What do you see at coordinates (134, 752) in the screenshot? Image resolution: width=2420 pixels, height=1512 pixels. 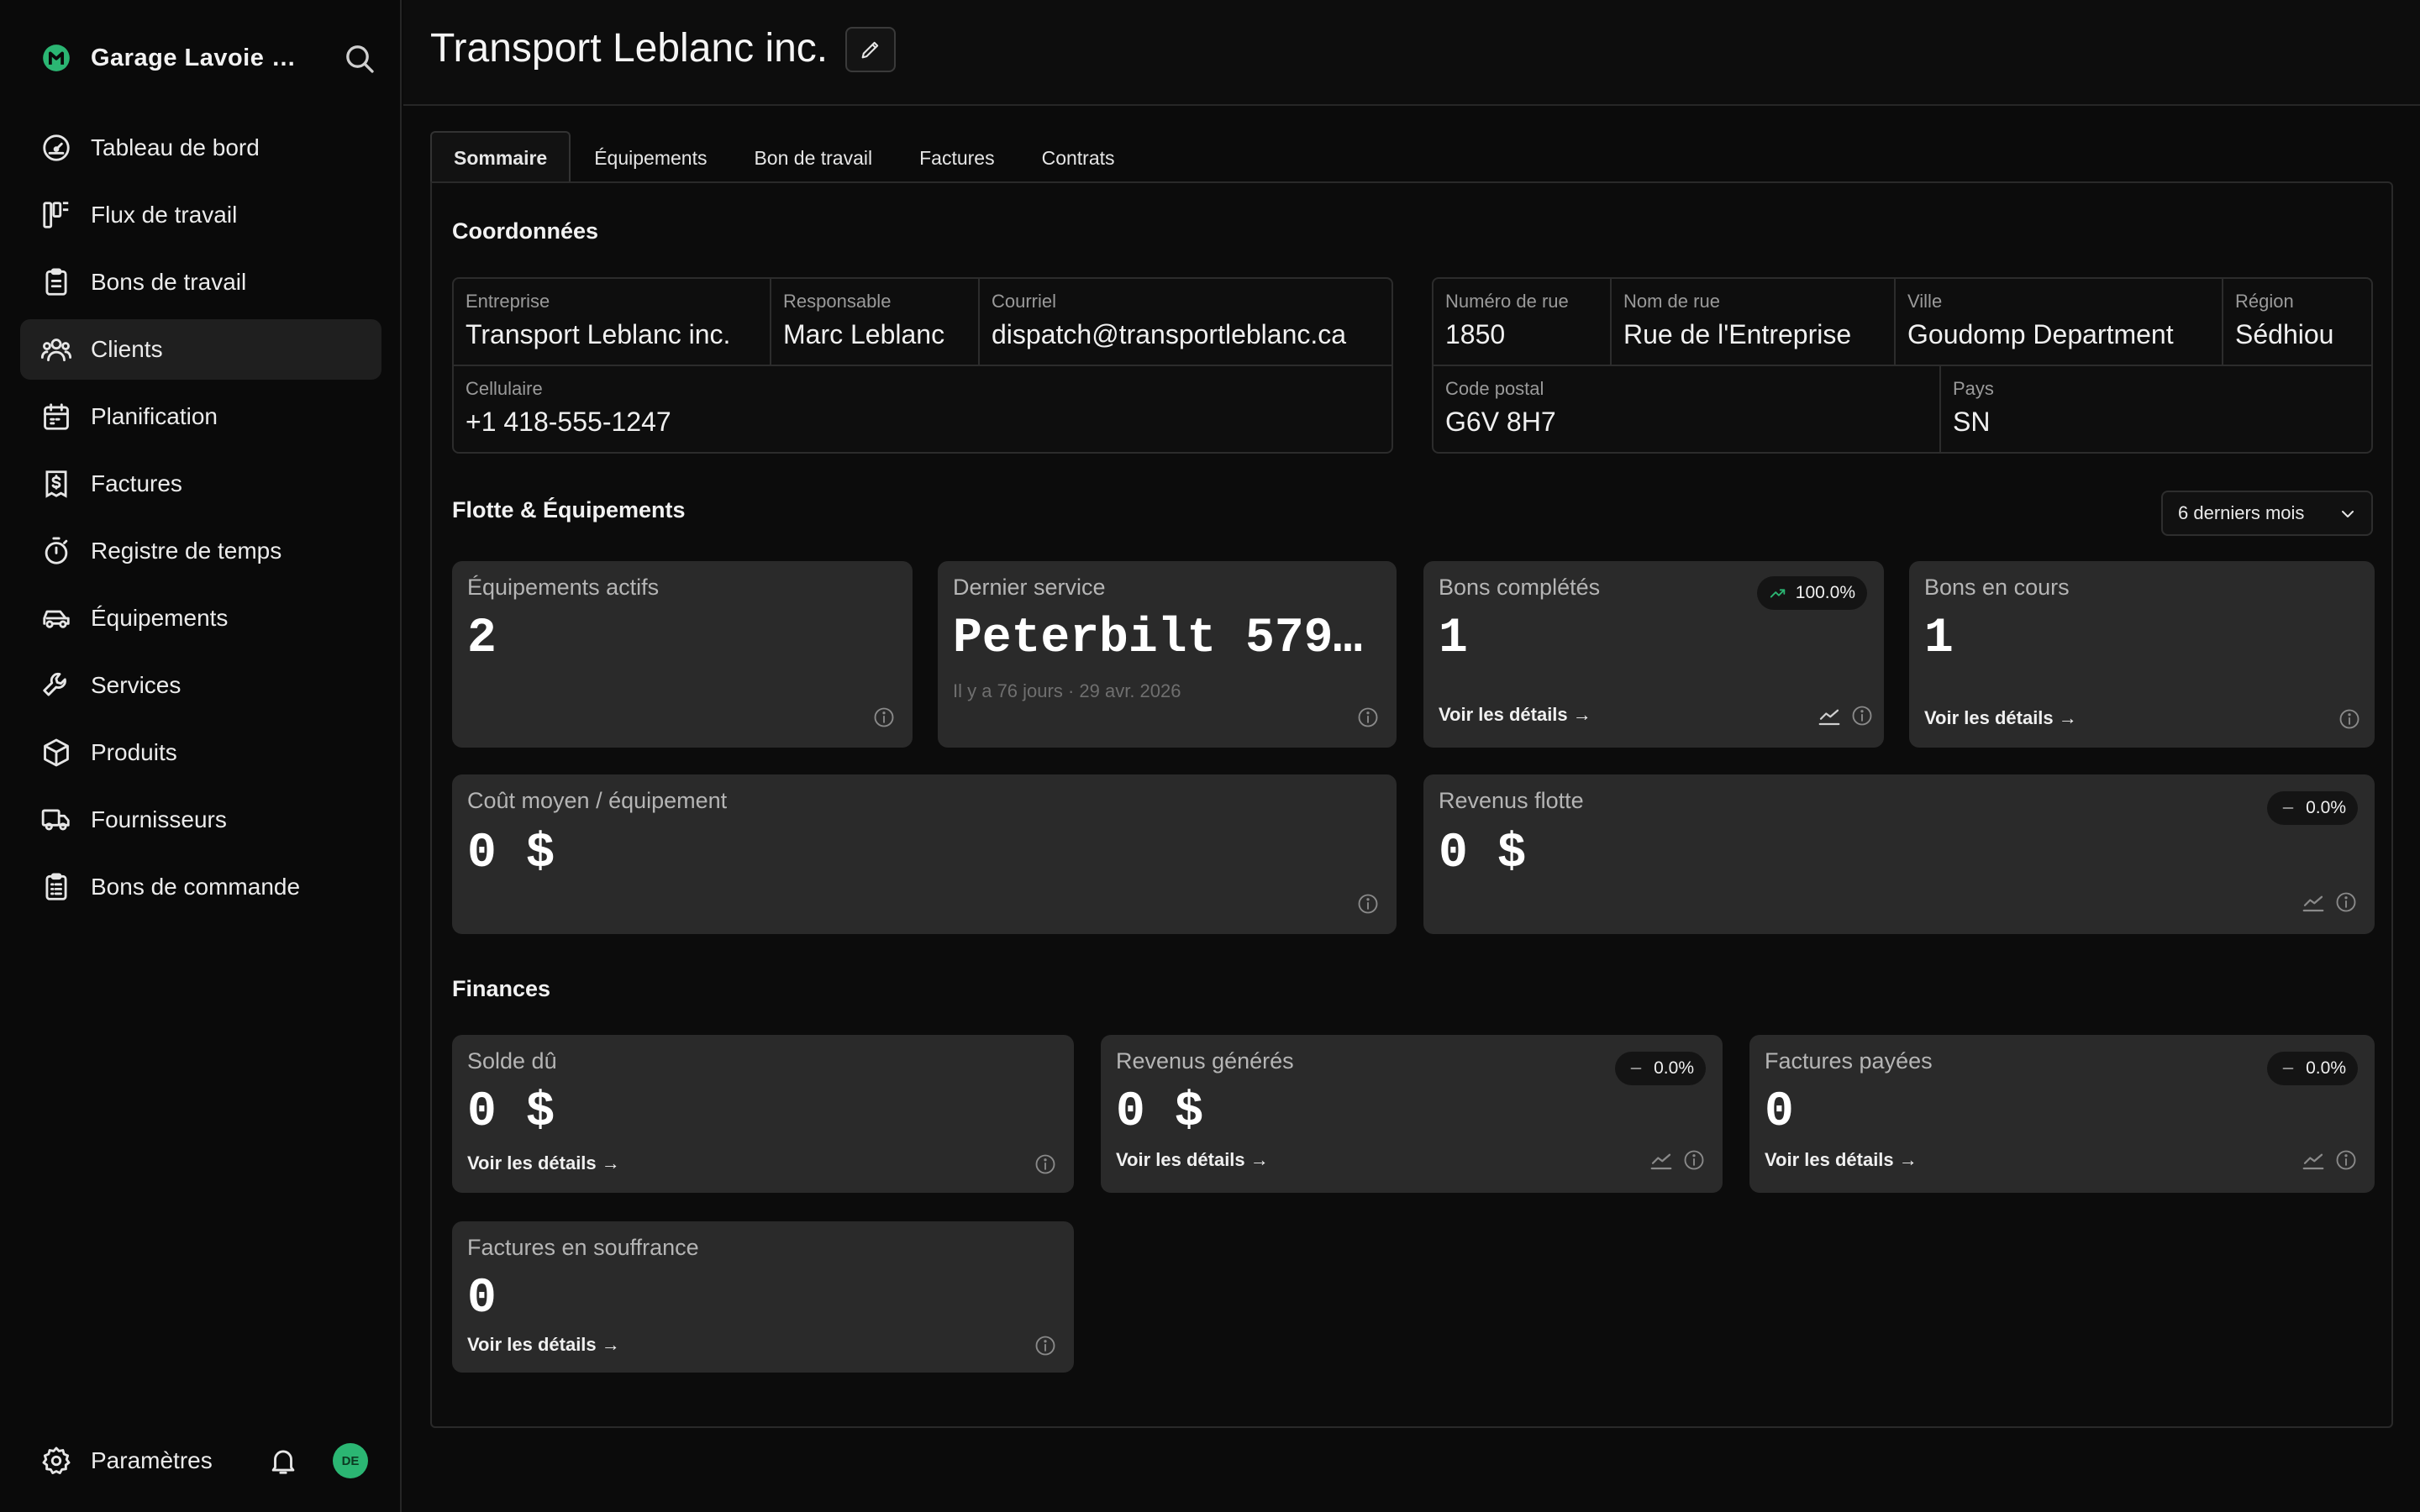 I see `sidebar-item-label: Produits` at bounding box center [134, 752].